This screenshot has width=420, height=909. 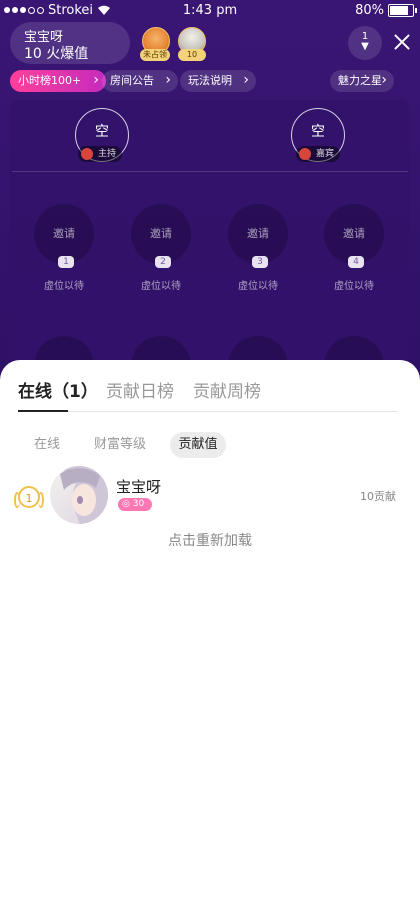 What do you see at coordinates (354, 286) in the screenshot?
I see `mic-seat-4-status: 虚位以待` at bounding box center [354, 286].